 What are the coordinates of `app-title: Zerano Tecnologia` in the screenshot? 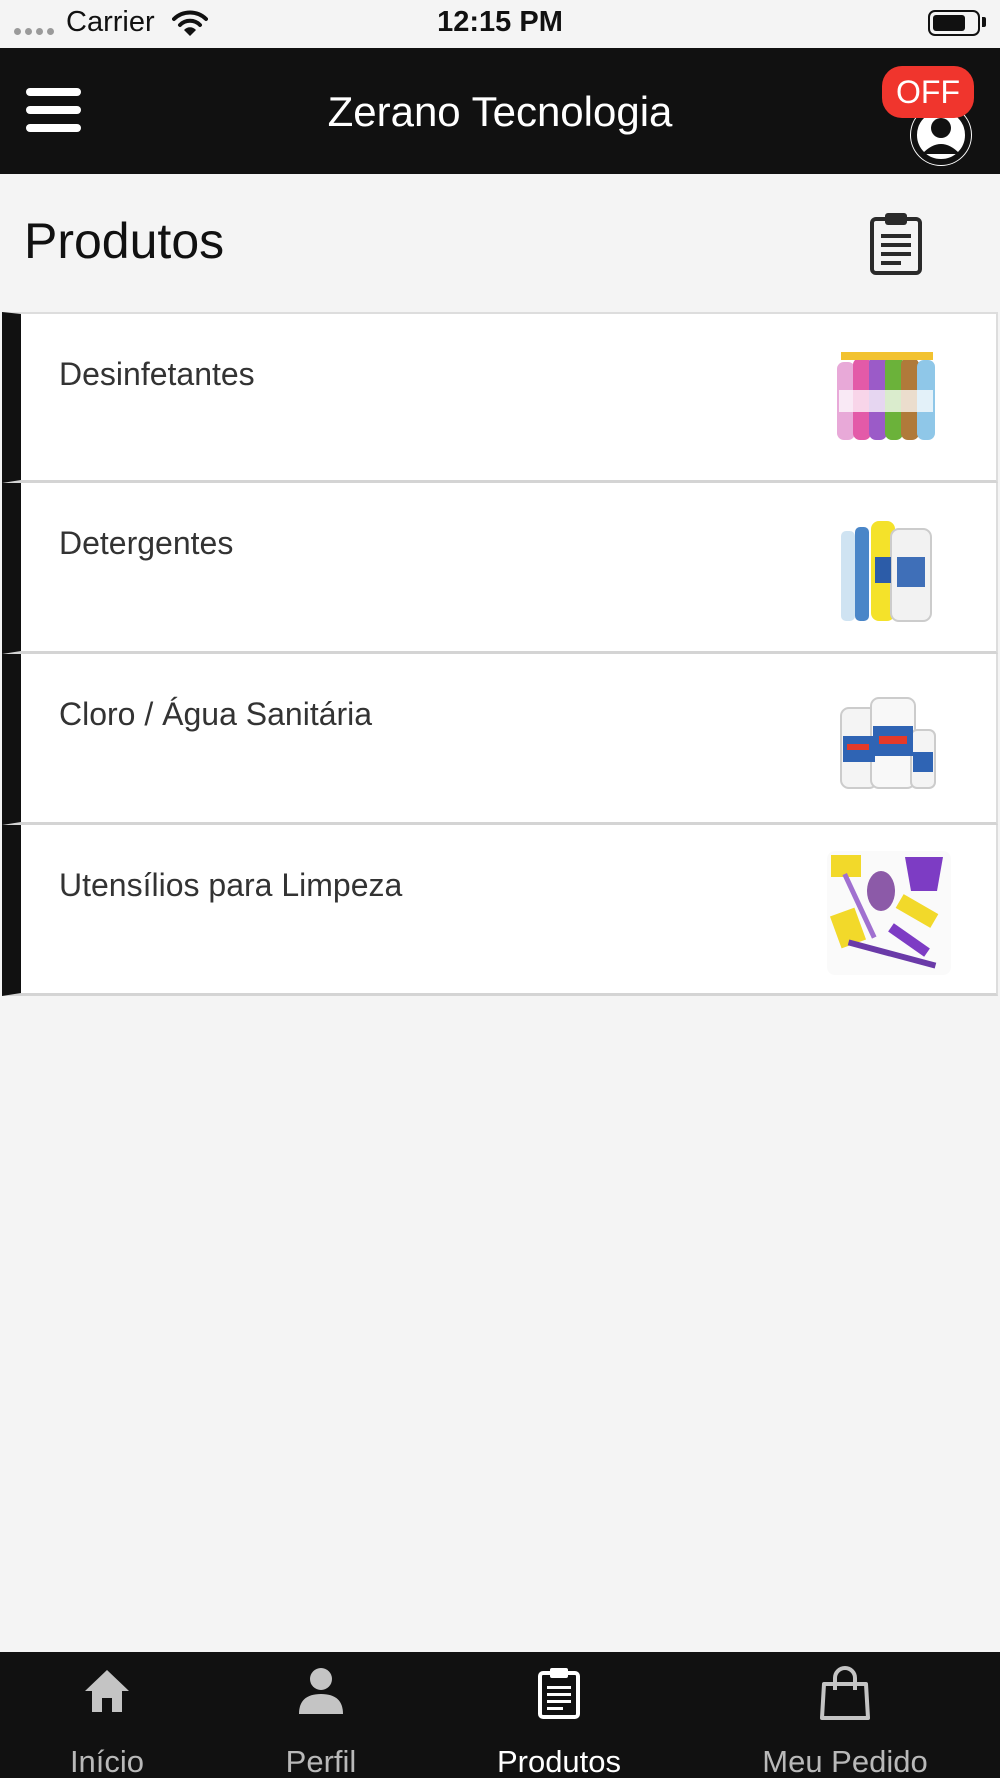 It's located at (500, 111).